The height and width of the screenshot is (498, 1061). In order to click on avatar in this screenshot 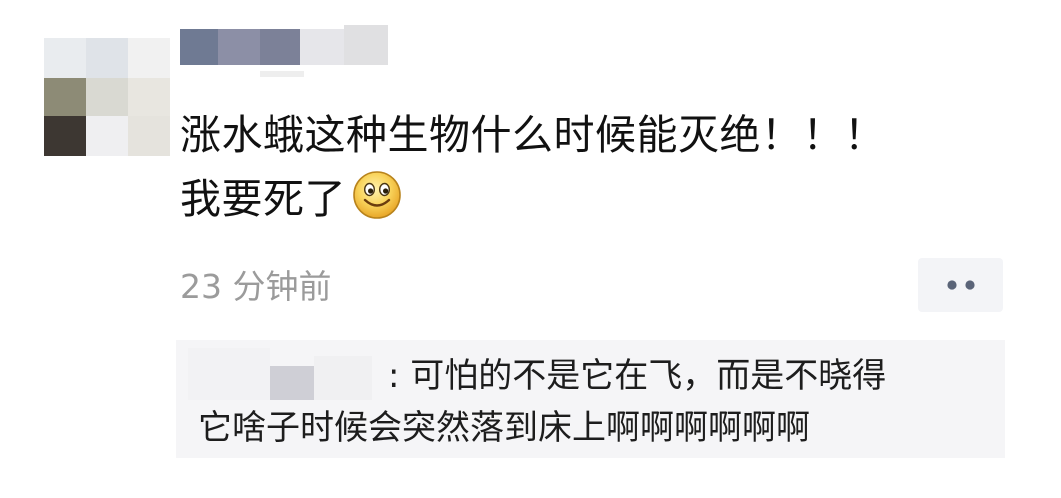, I will do `click(107, 97)`.